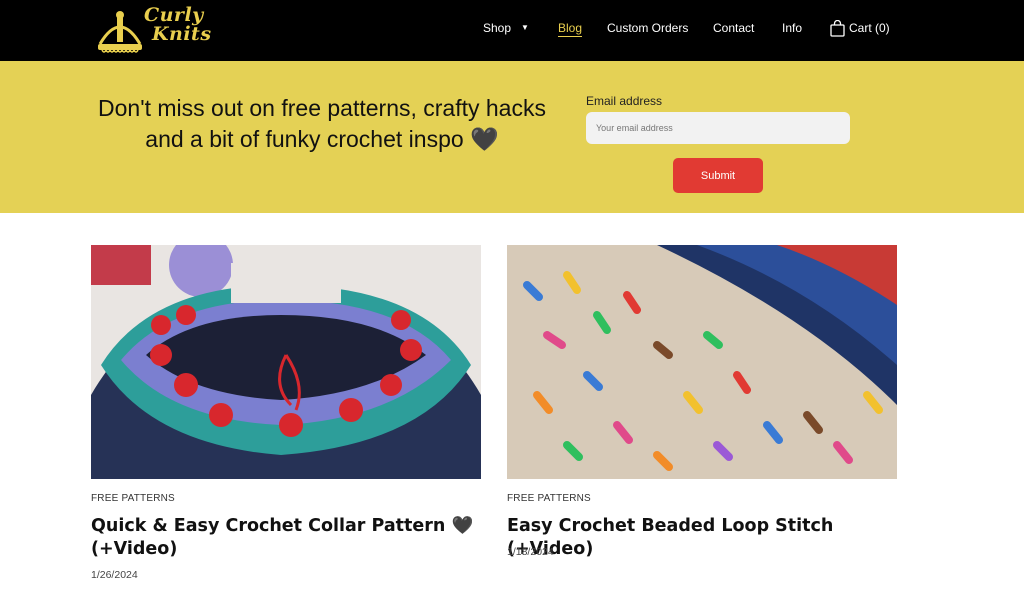  What do you see at coordinates (530, 552) in the screenshot?
I see `post-date: 1/18/2024` at bounding box center [530, 552].